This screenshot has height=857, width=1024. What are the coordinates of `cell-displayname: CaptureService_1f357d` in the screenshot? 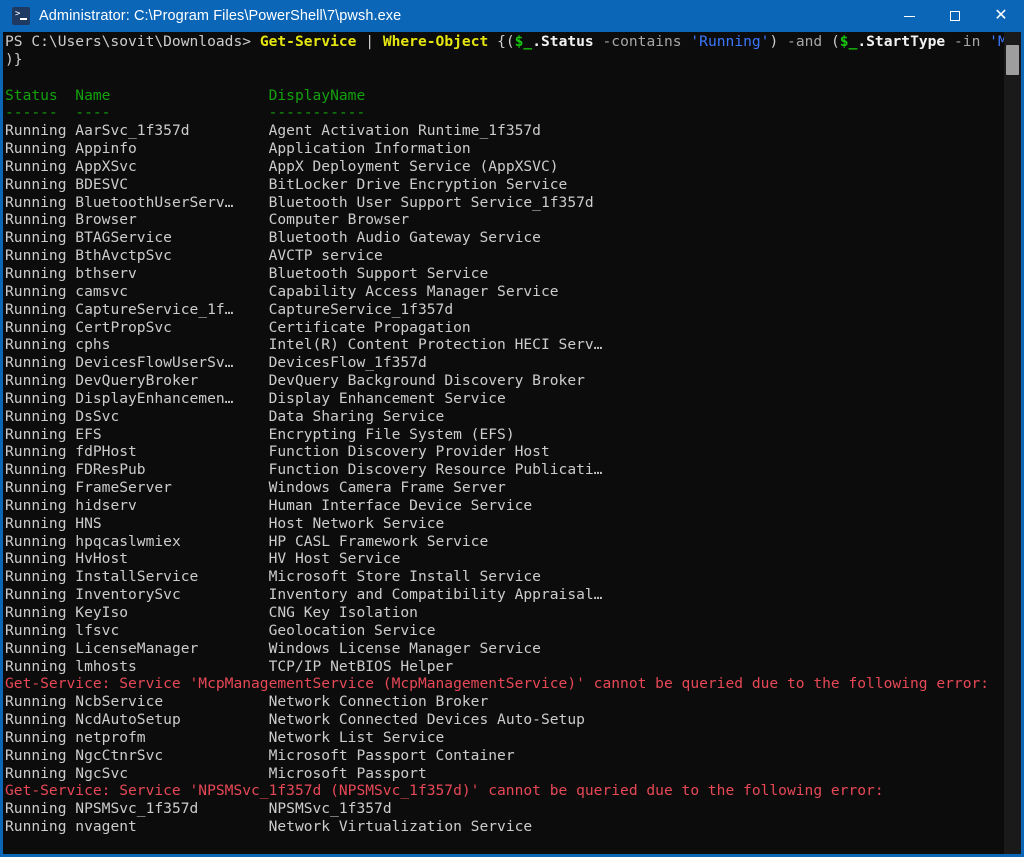 It's located at (361, 309).